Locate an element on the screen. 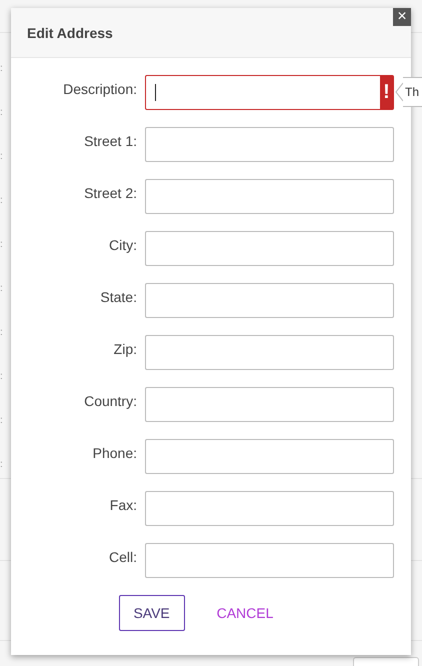 The width and height of the screenshot is (422, 666). dialog-title: Edit Address is located at coordinates (70, 32).